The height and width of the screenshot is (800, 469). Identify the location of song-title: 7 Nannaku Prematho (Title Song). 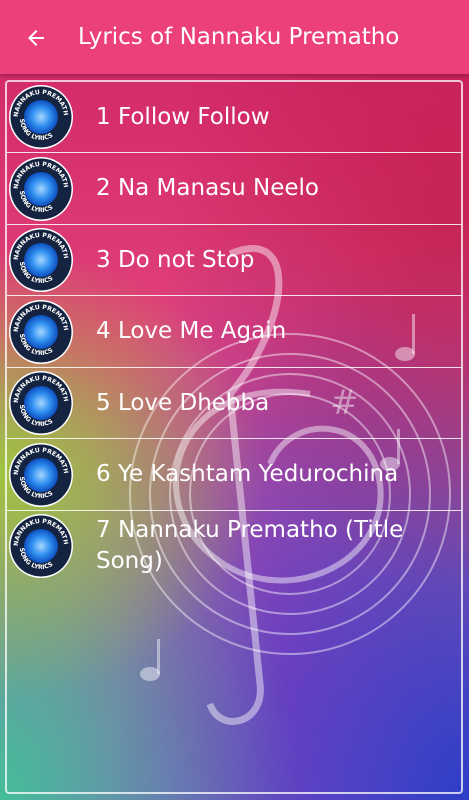
(250, 545).